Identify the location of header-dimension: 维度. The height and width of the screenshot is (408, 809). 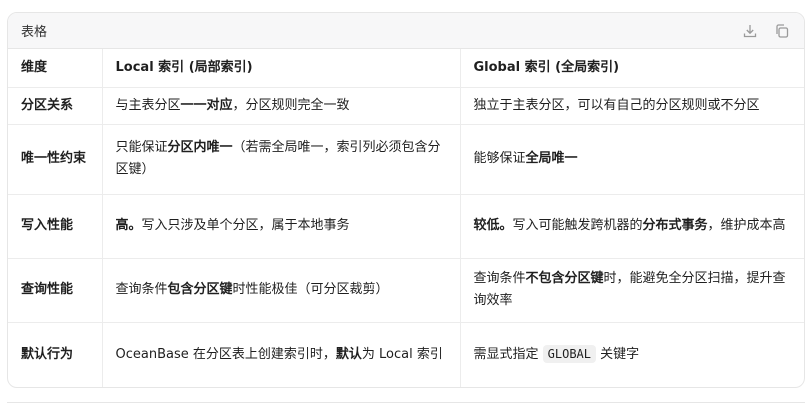
(55, 68).